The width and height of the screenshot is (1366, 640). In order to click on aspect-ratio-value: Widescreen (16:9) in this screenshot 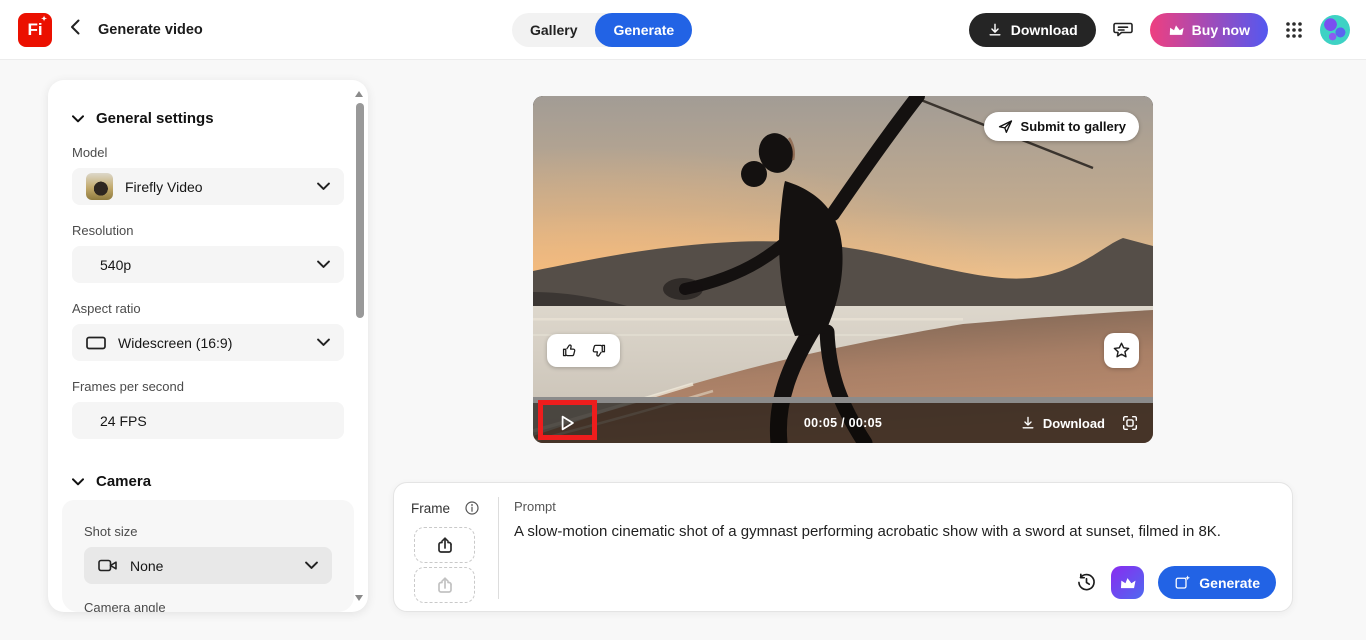, I will do `click(175, 342)`.